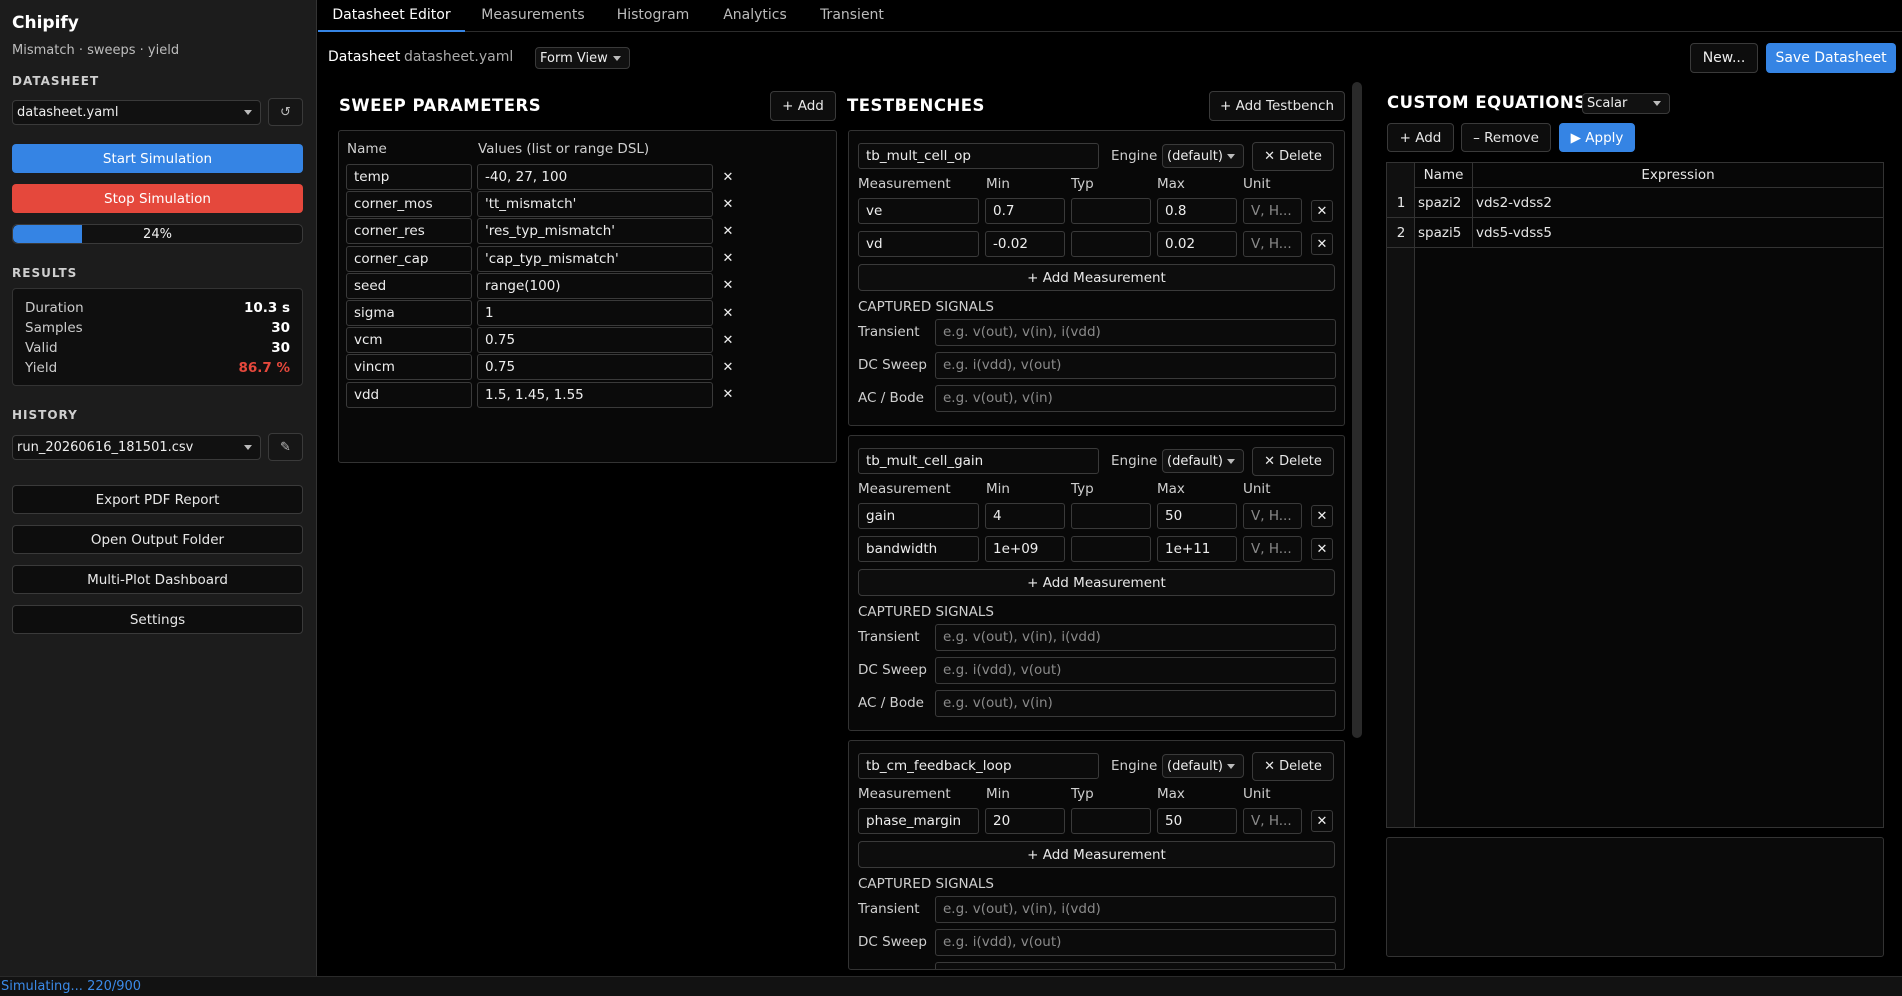  What do you see at coordinates (409, 231) in the screenshot?
I see `sweep-name-input: corner_res` at bounding box center [409, 231].